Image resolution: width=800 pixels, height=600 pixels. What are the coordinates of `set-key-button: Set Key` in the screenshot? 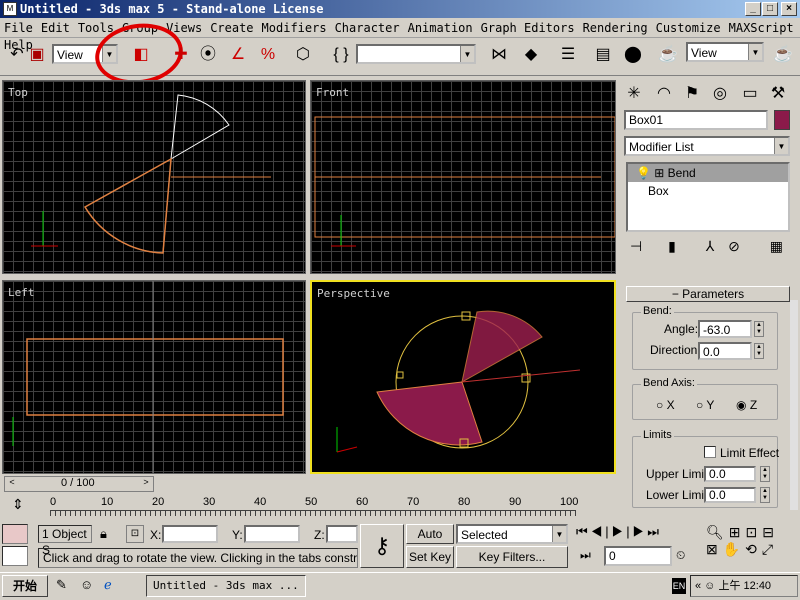 It's located at (430, 557).